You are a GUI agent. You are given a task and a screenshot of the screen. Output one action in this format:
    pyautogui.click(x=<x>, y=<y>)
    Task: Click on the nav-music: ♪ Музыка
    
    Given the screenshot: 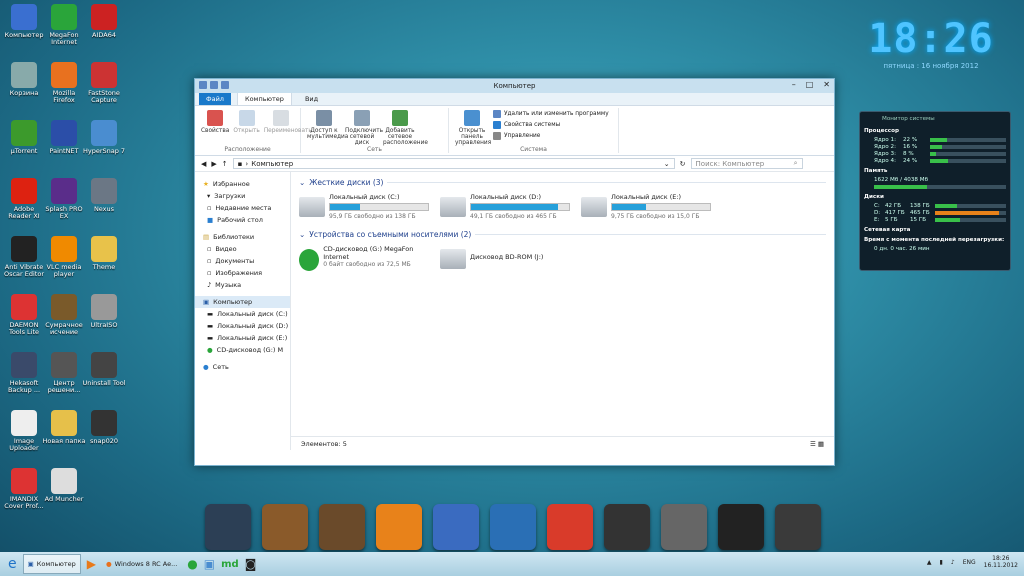 What is the action you would take?
    pyautogui.click(x=242, y=285)
    